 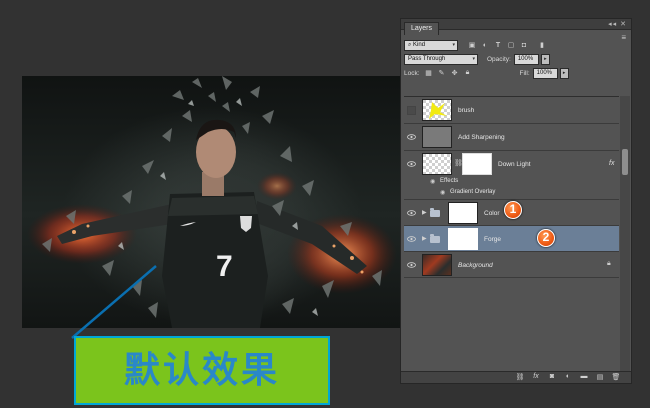 I want to click on layer-list-scrollbar, so click(x=625, y=237).